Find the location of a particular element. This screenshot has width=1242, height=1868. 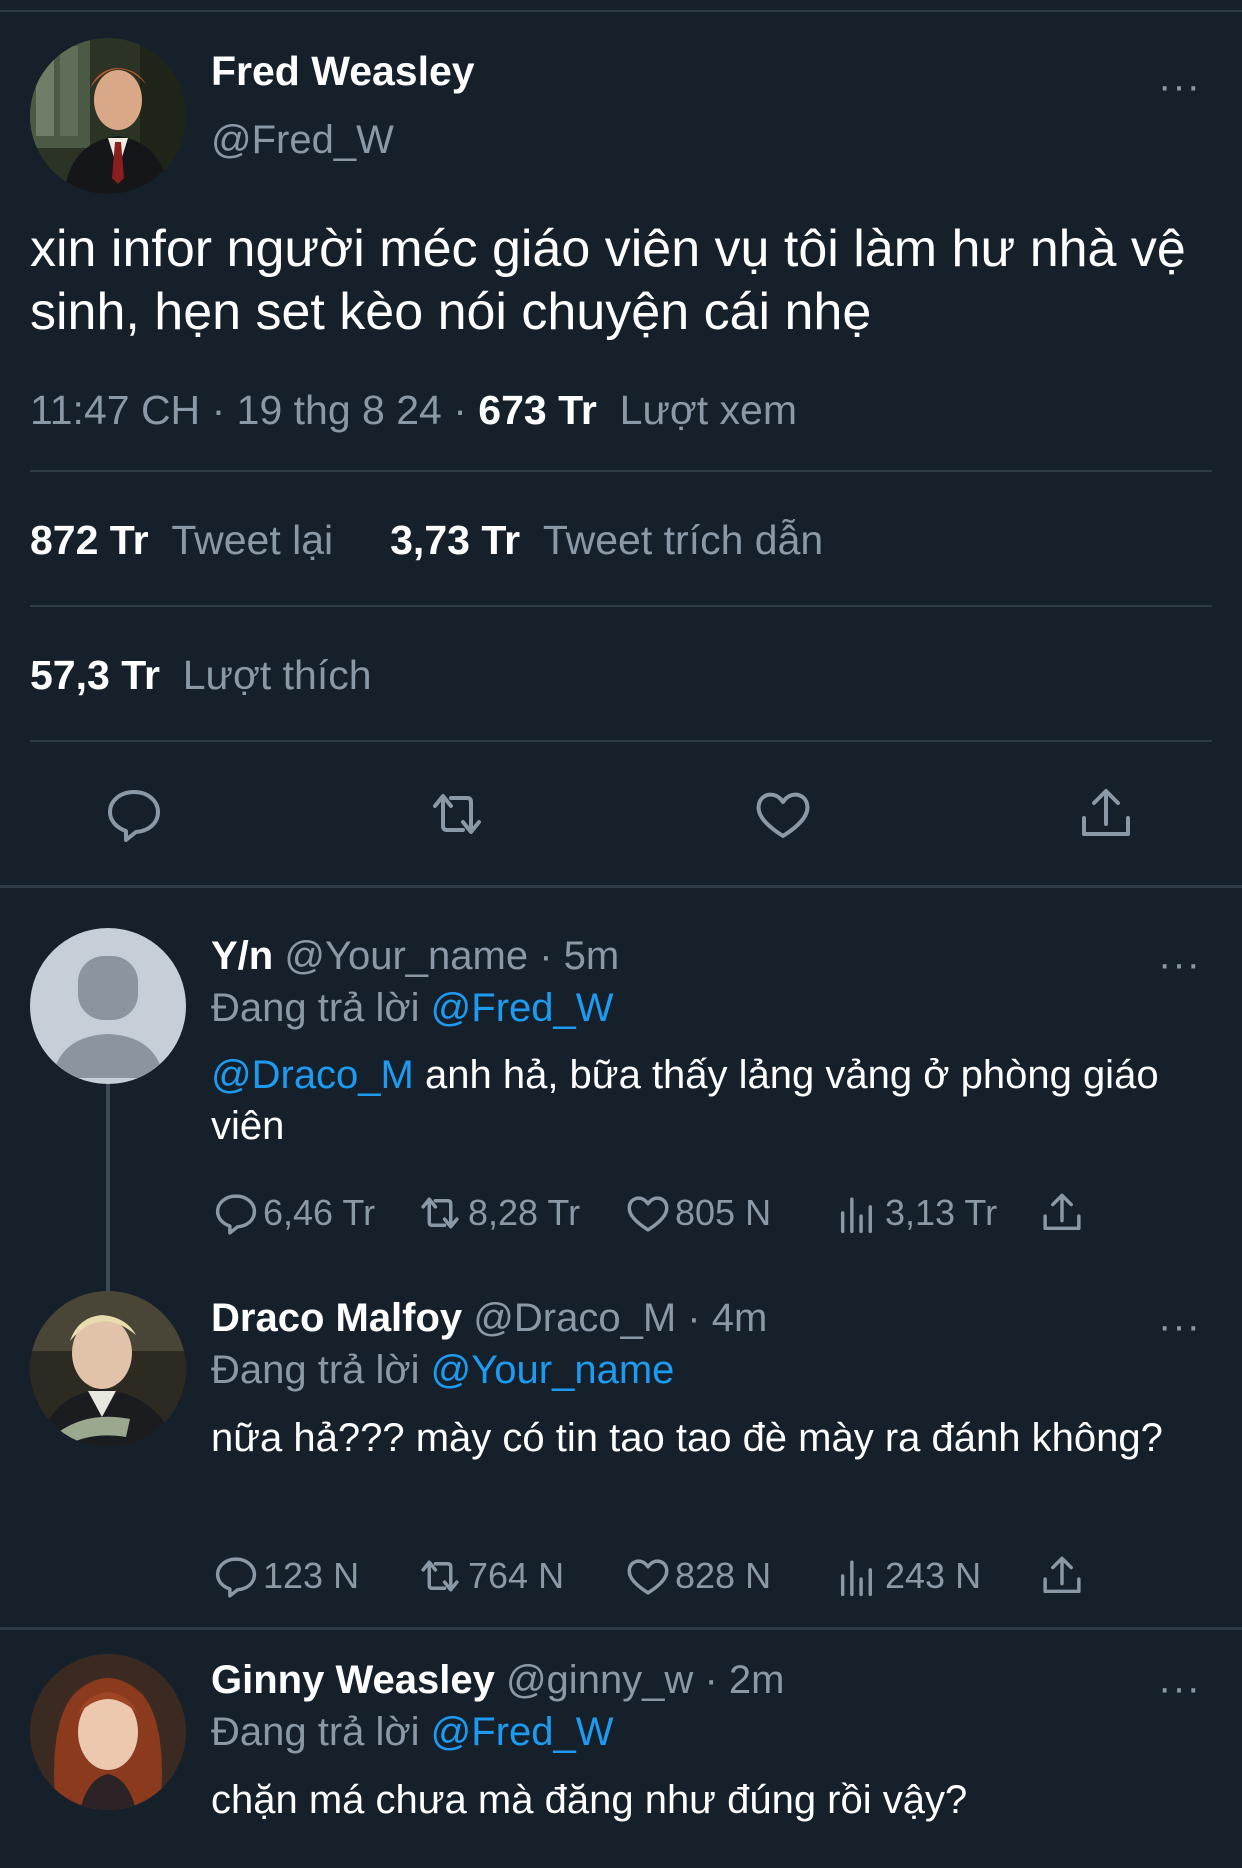

like-count-button: 805 N is located at coordinates (698, 1213).